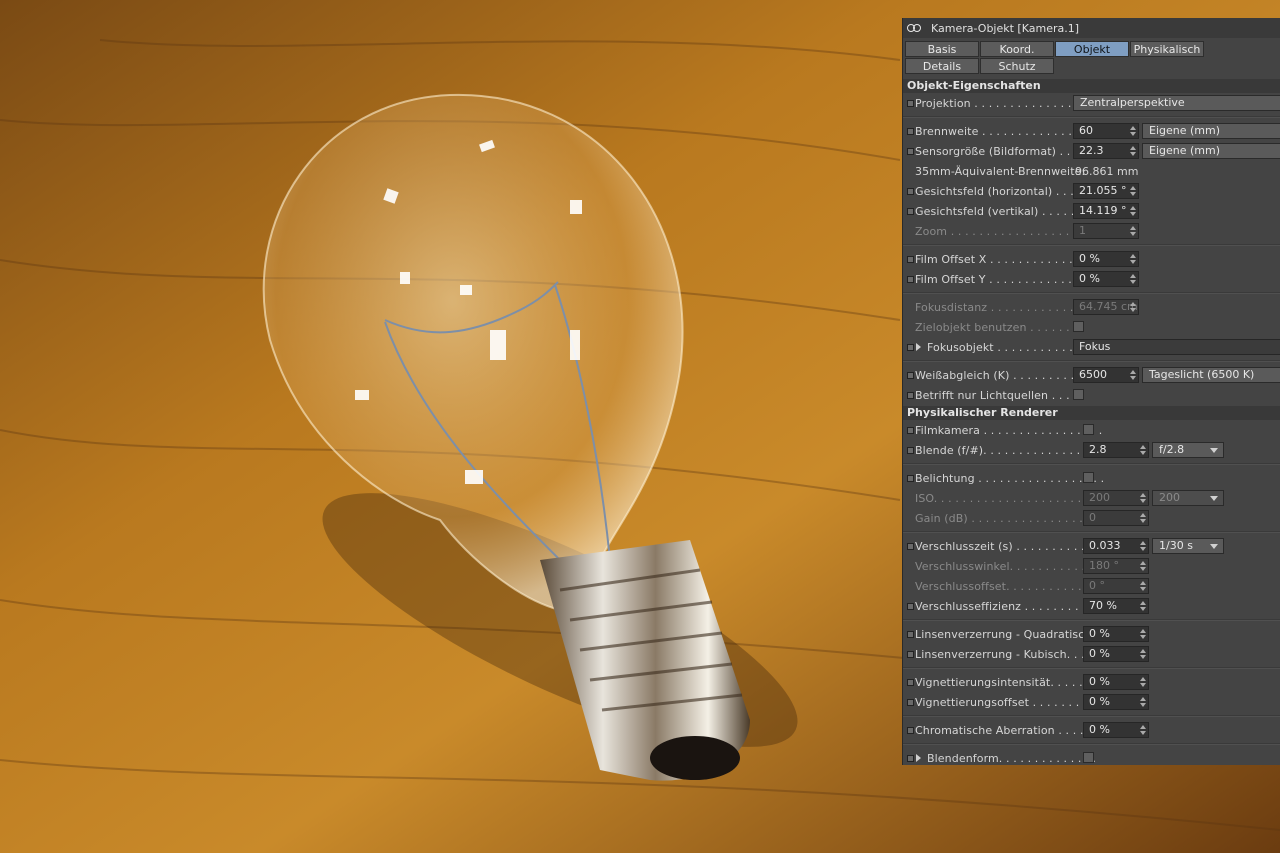  What do you see at coordinates (1092, 49) in the screenshot?
I see `tab-objekt: Objekt` at bounding box center [1092, 49].